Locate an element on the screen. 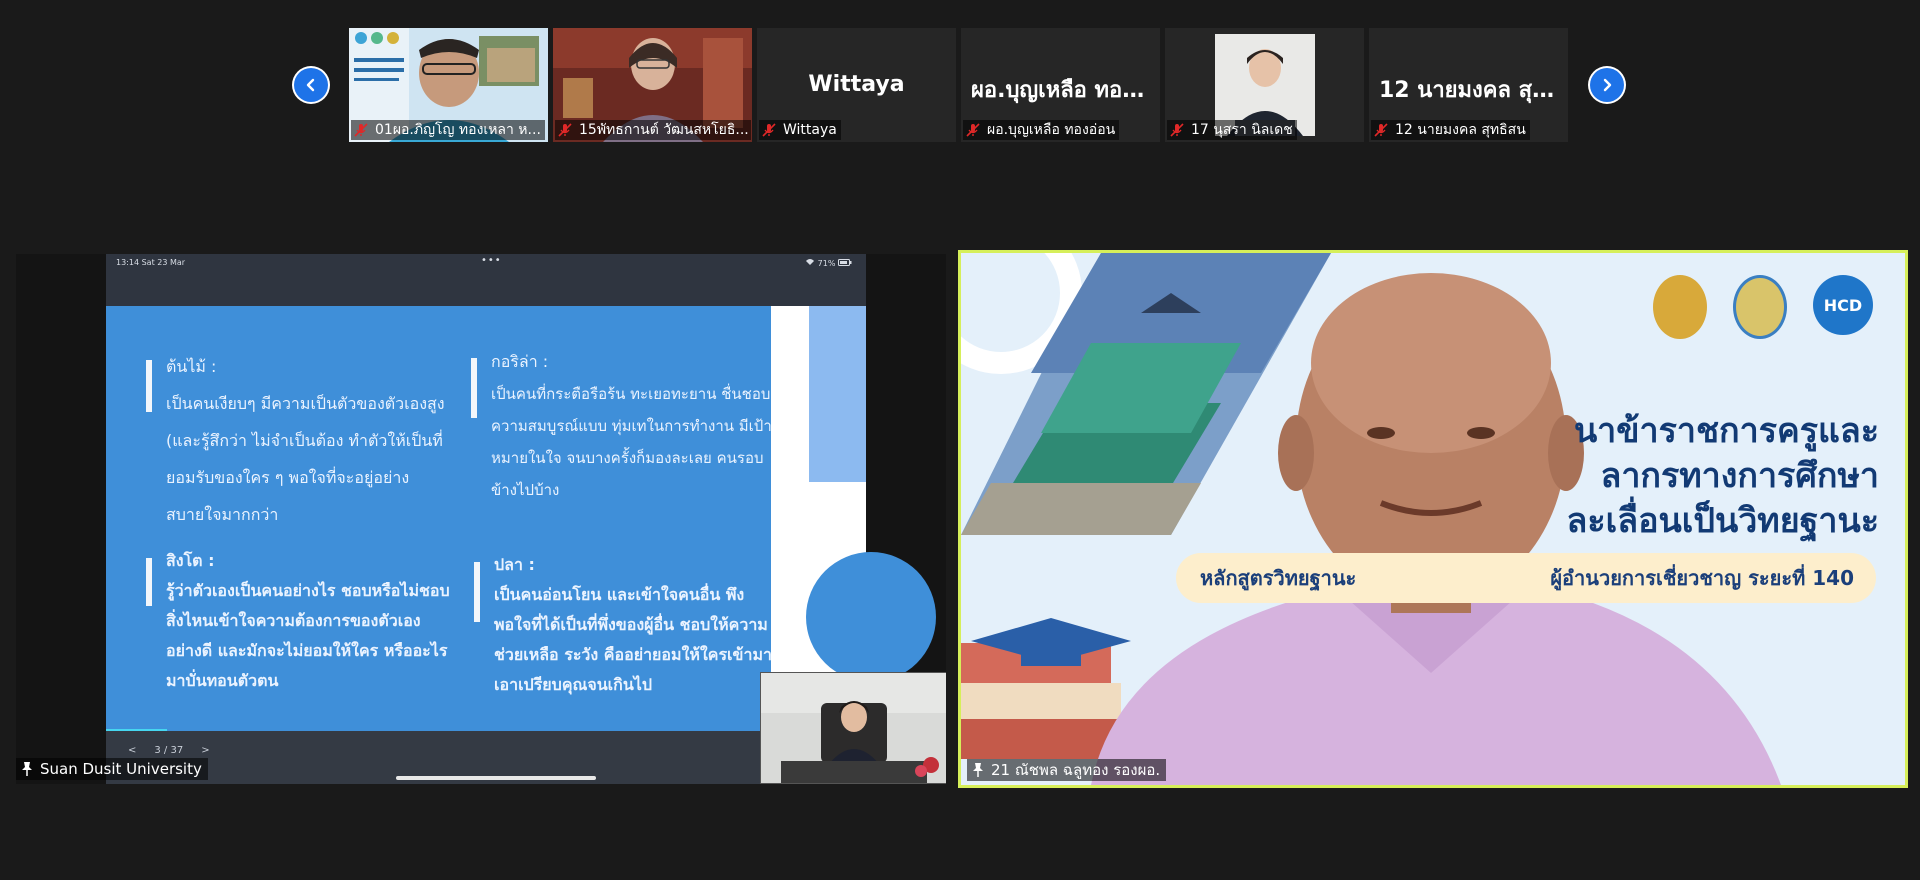  slide-section-title: ปลา : is located at coordinates (514, 564).